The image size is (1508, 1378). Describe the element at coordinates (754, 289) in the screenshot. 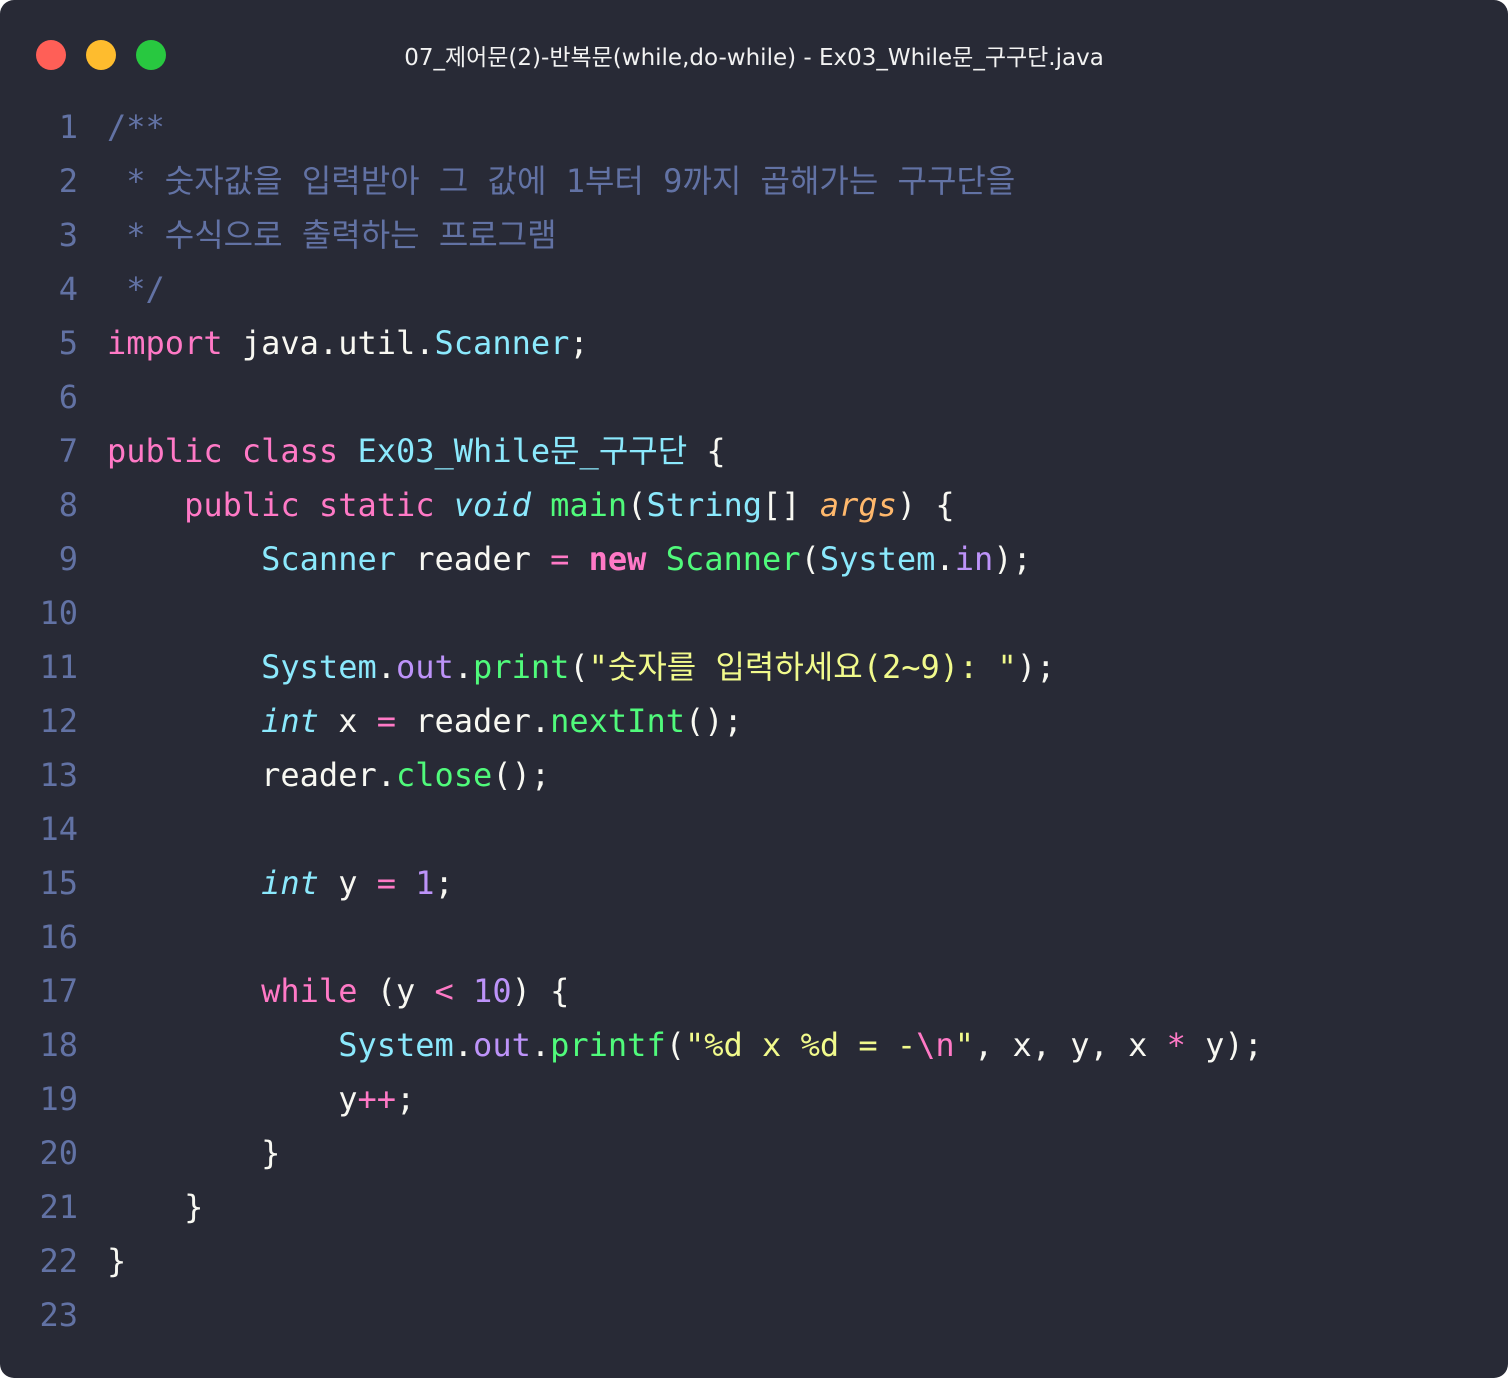

I see `code-line: 4 */` at that location.